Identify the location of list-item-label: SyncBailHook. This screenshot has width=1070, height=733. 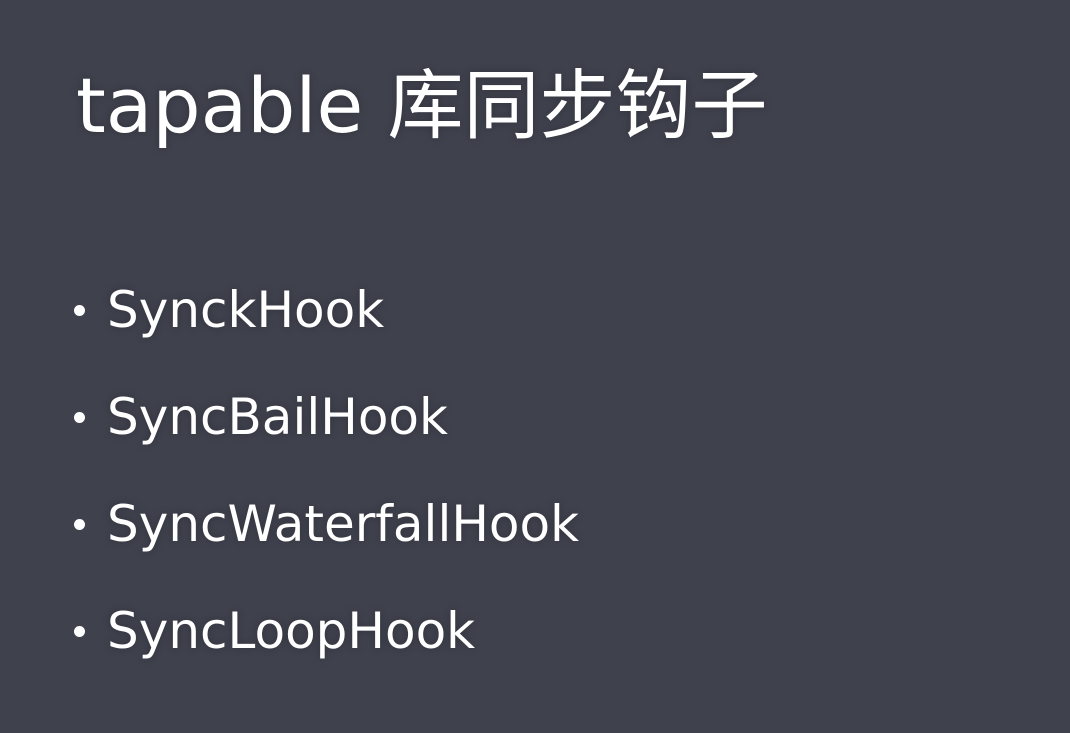
(277, 417).